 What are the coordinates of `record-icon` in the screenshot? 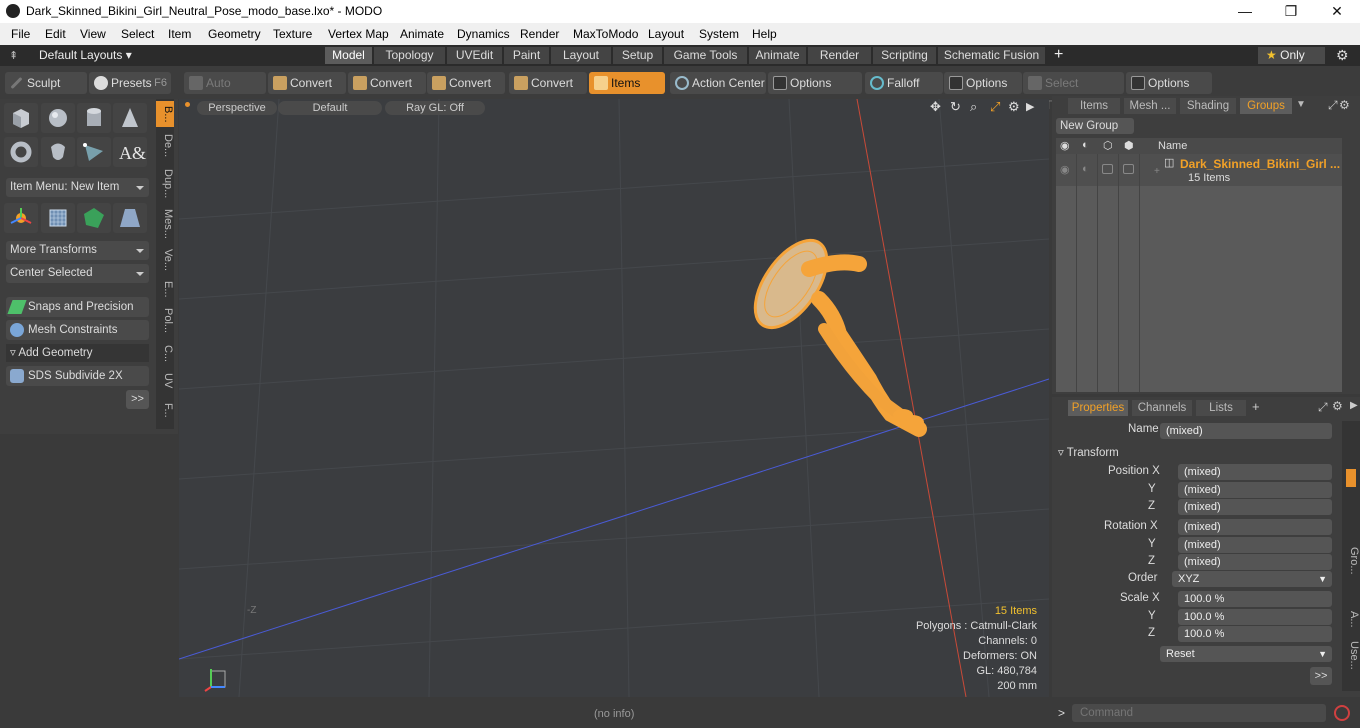 It's located at (1342, 713).